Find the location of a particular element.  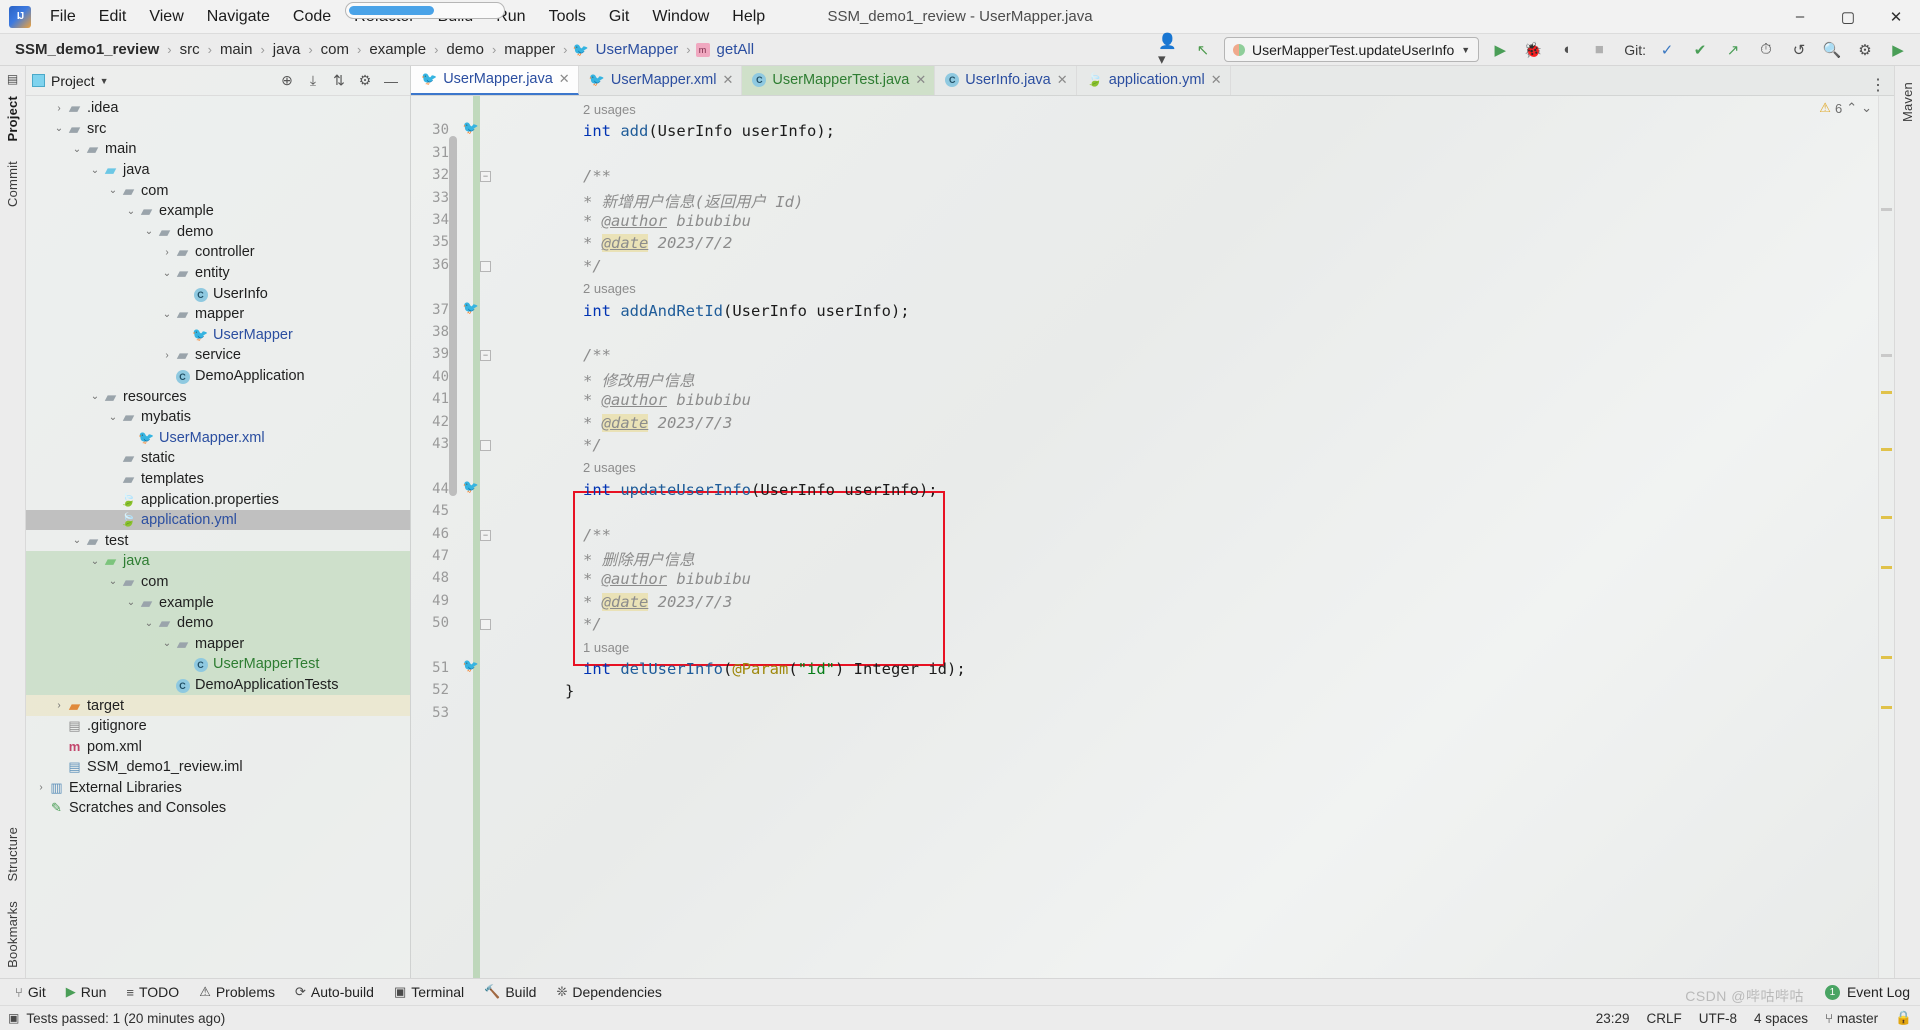

bottom-item-todo: ≡ TODO is located at coordinates (152, 992).